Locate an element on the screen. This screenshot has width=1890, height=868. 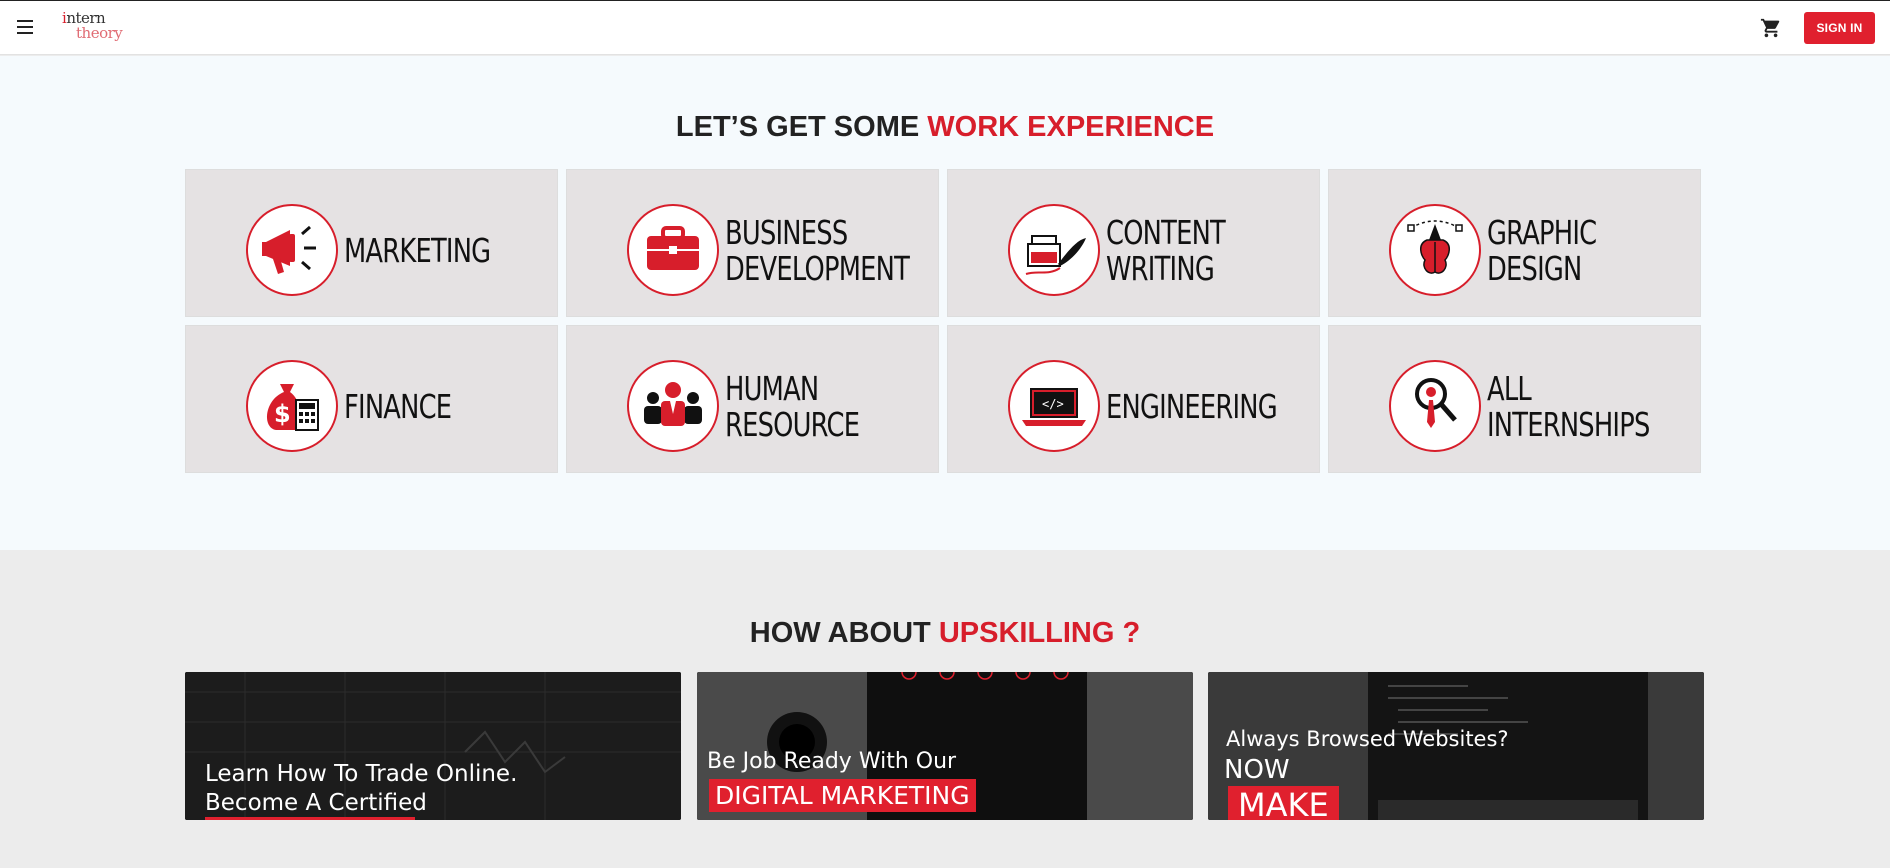
category-label: FINANCE is located at coordinates (398, 406).